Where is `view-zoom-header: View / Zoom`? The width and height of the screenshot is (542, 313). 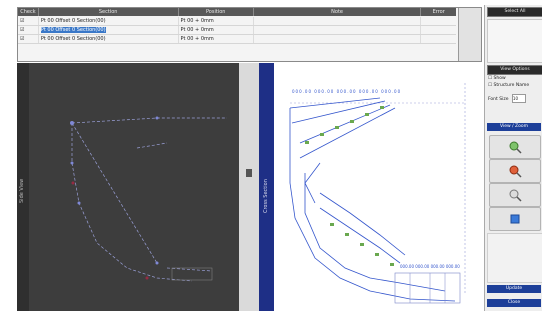
view-zoom-header: View / Zoom is located at coordinates (514, 127).